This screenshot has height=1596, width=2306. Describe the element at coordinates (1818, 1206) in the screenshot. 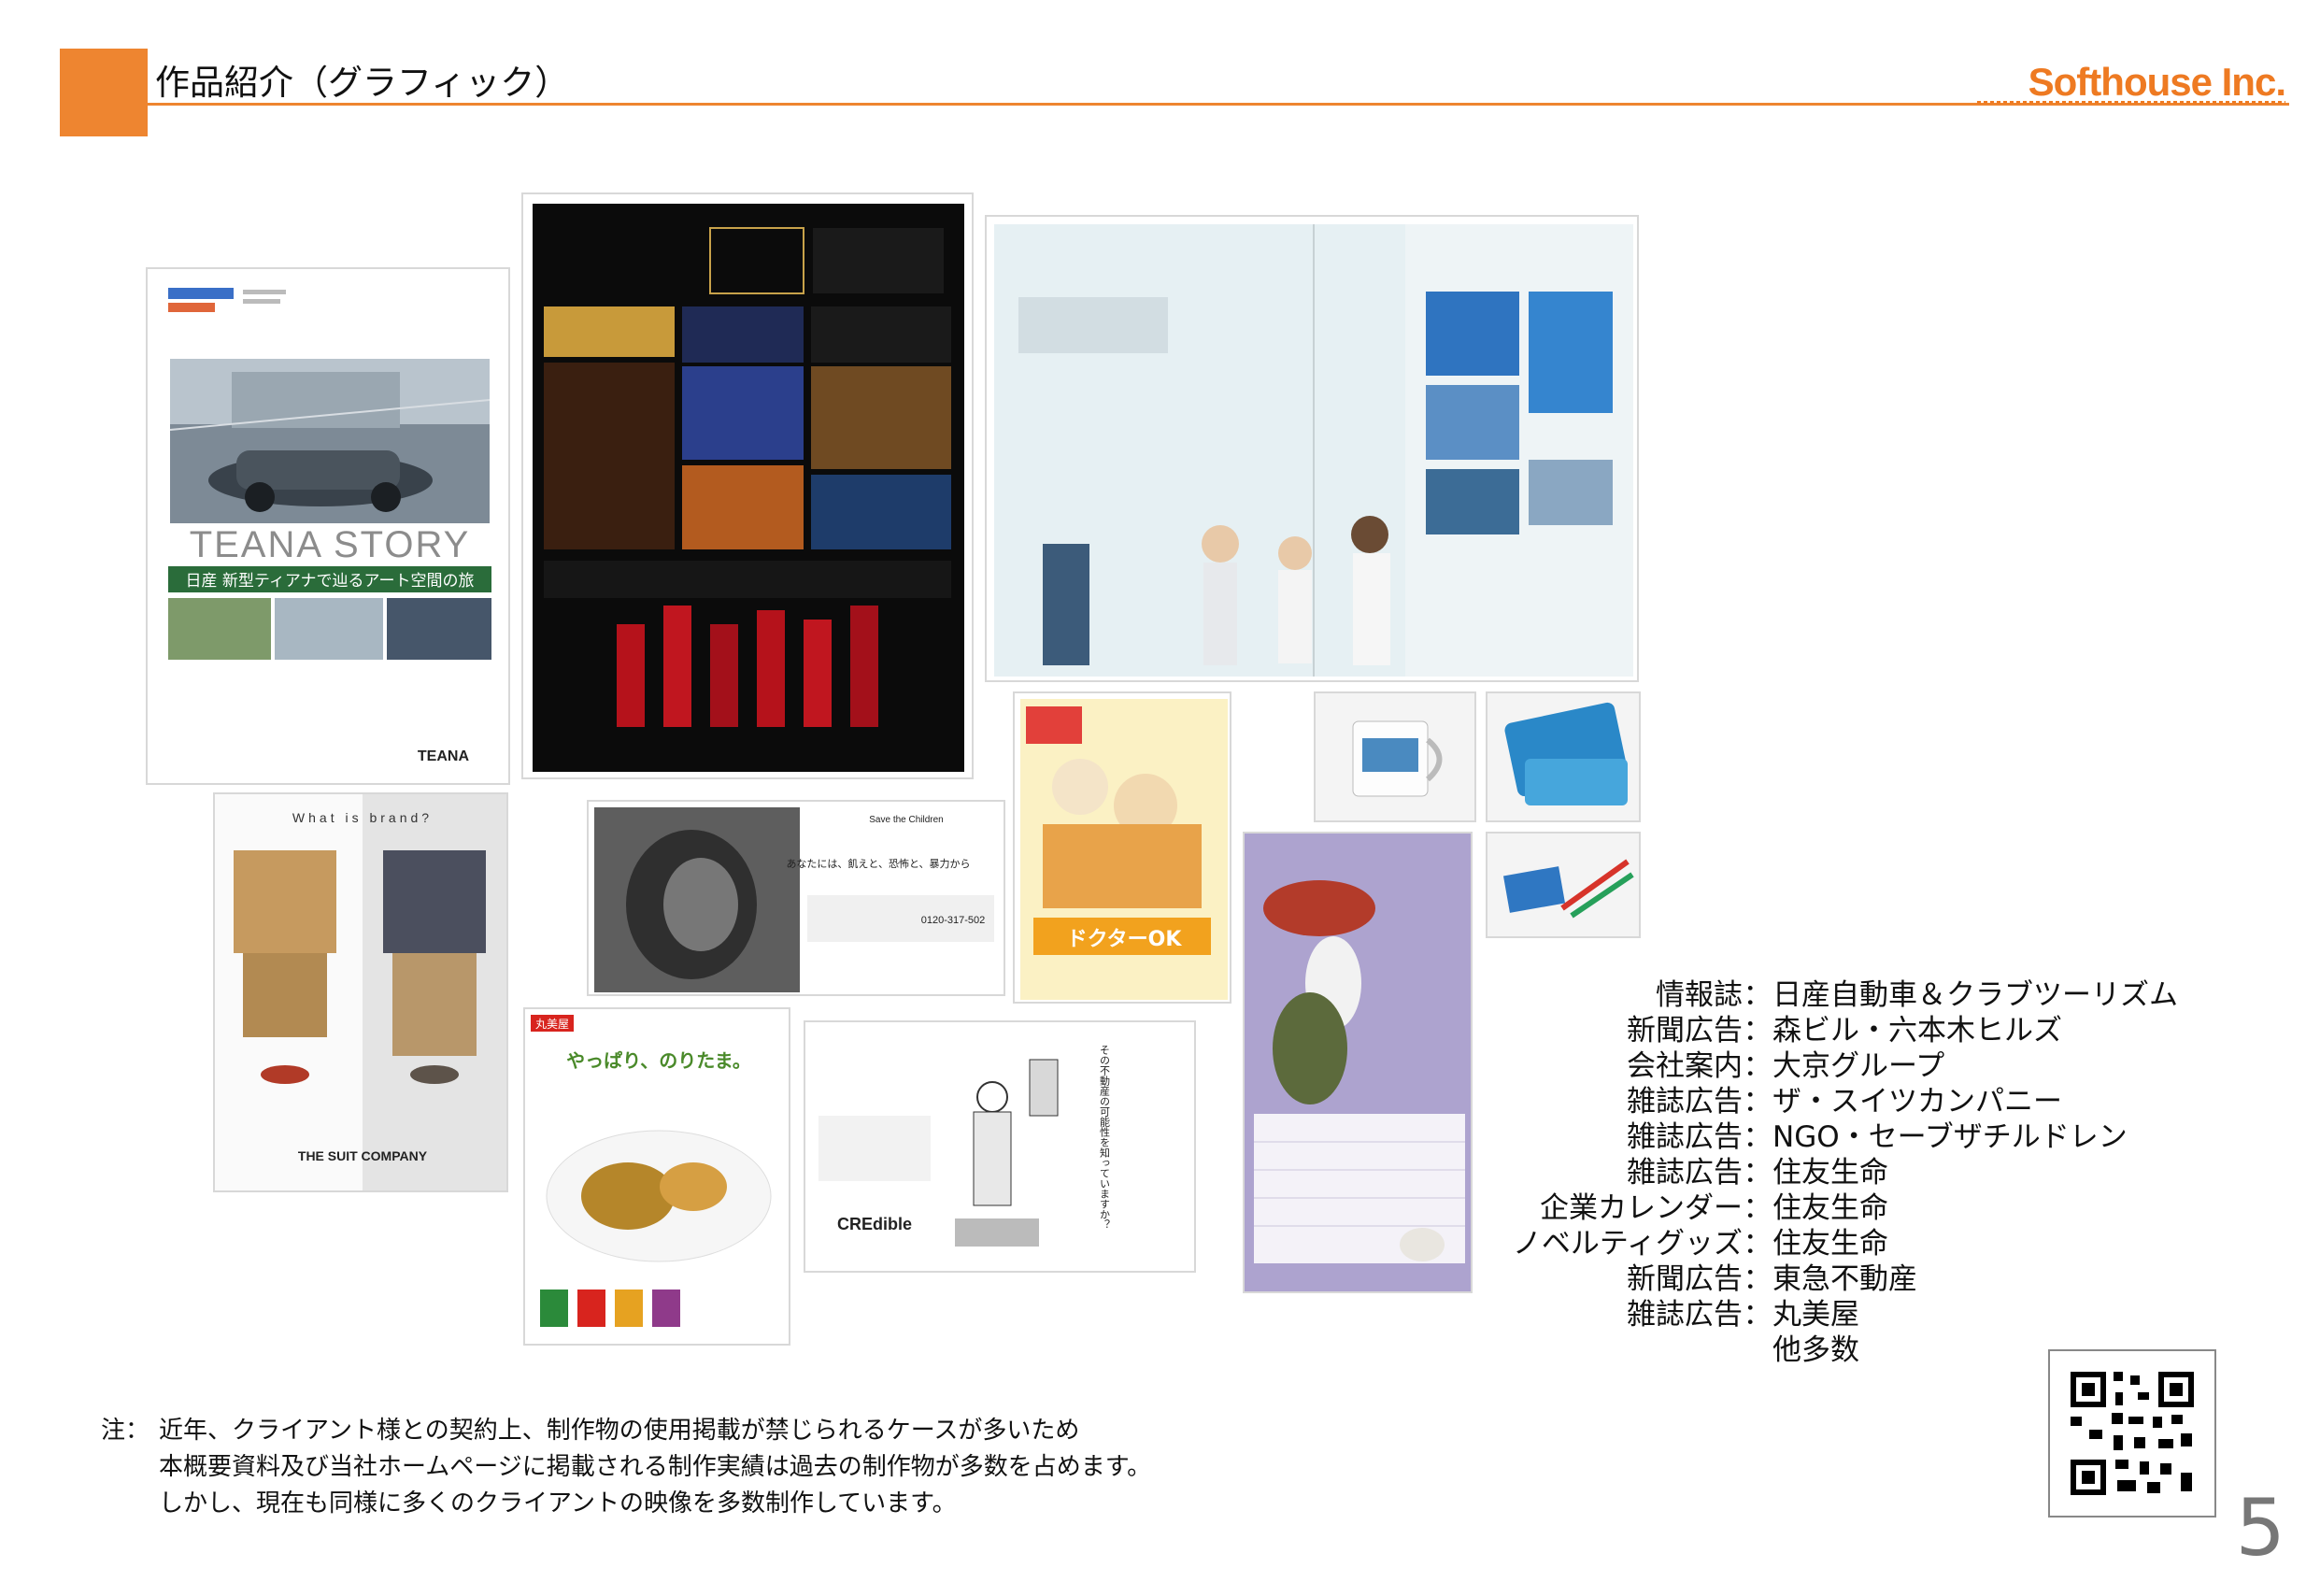

I see `client-row: 企業カレンダー：住友生命` at that location.